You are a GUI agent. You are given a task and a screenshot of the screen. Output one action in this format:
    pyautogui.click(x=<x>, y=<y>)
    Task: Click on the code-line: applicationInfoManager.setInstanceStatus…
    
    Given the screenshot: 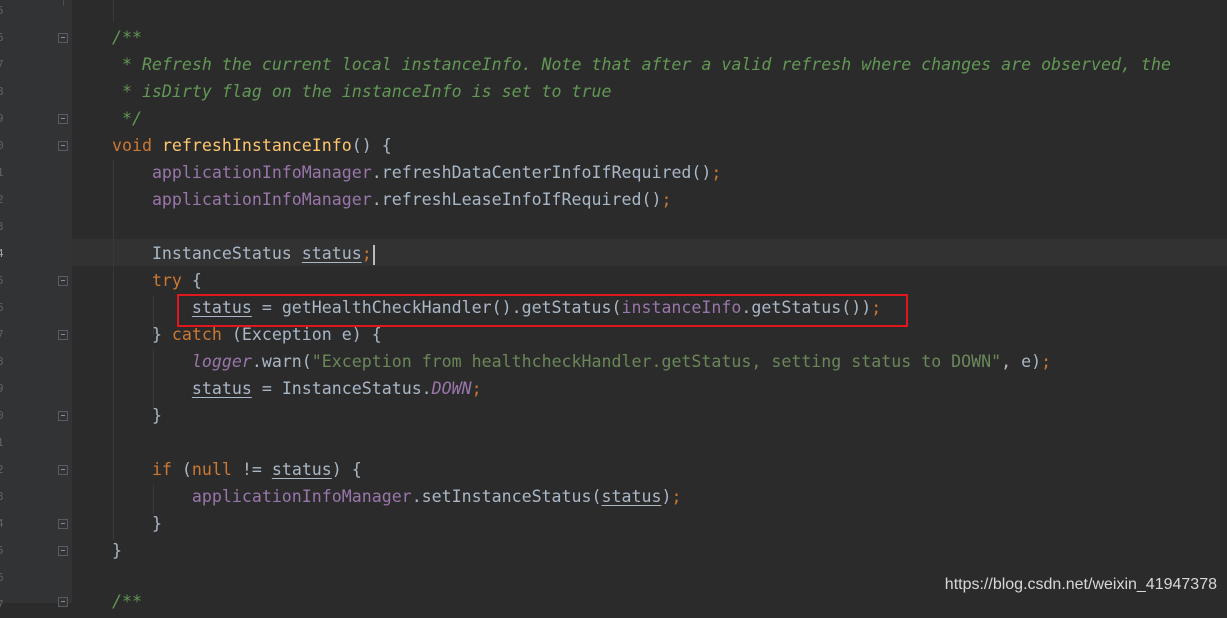 What is the action you would take?
    pyautogui.click(x=377, y=496)
    